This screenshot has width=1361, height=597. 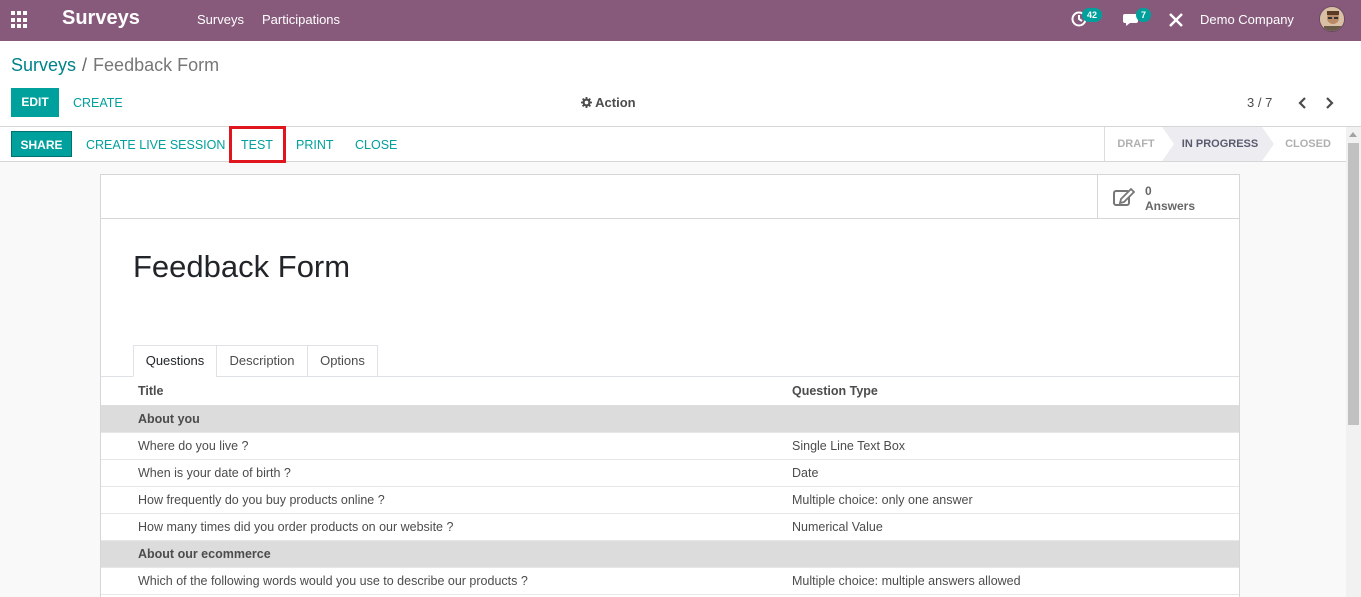 I want to click on section-title: About our ecommerce, so click(x=204, y=554).